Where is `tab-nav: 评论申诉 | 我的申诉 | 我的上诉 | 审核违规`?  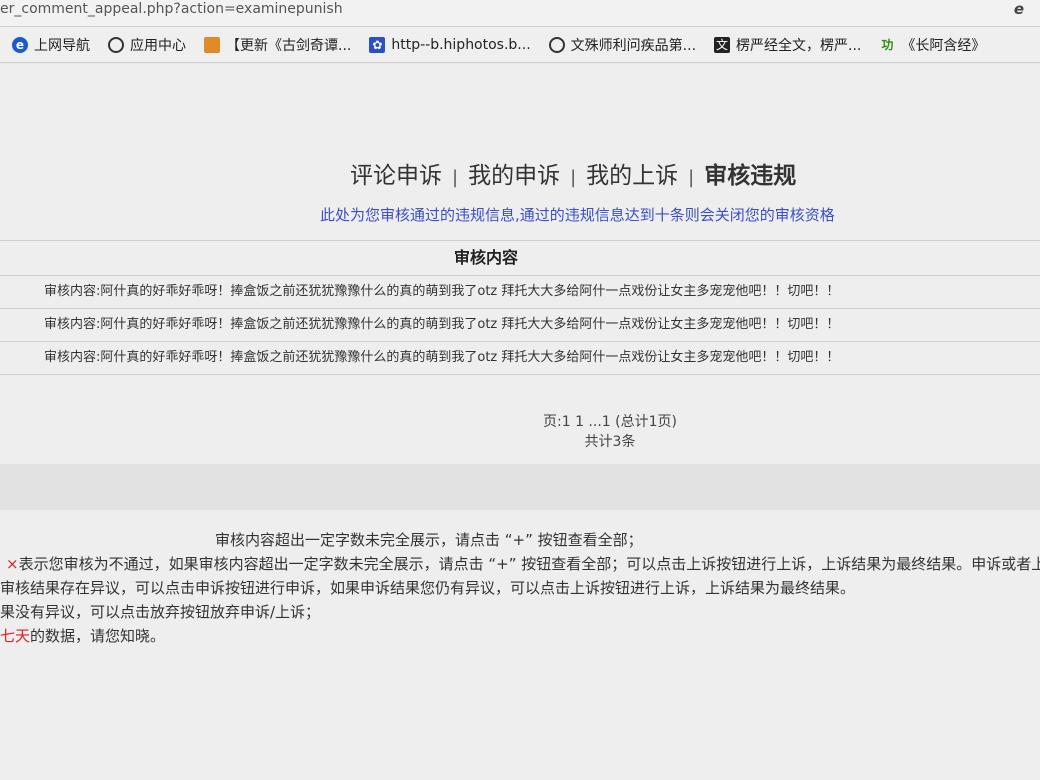 tab-nav: 评论申诉 | 我的申诉 | 我的上诉 | 审核违规 is located at coordinates (573, 173).